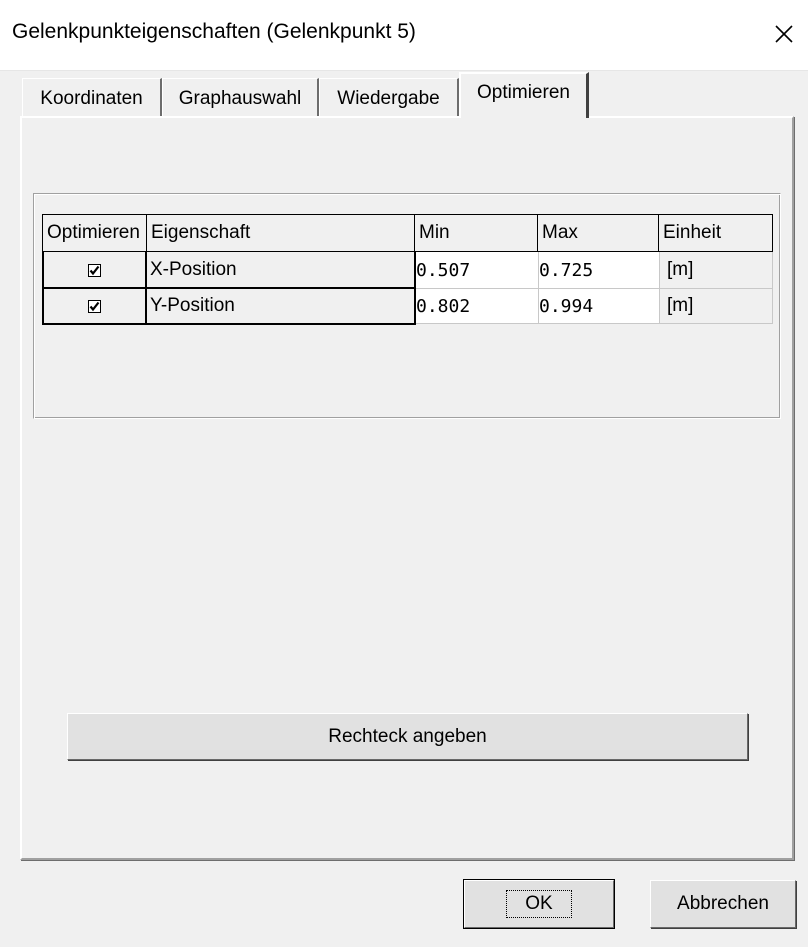 The height and width of the screenshot is (947, 808). Describe the element at coordinates (716, 270) in the screenshot. I see `table-row-1-unit: [m]` at that location.